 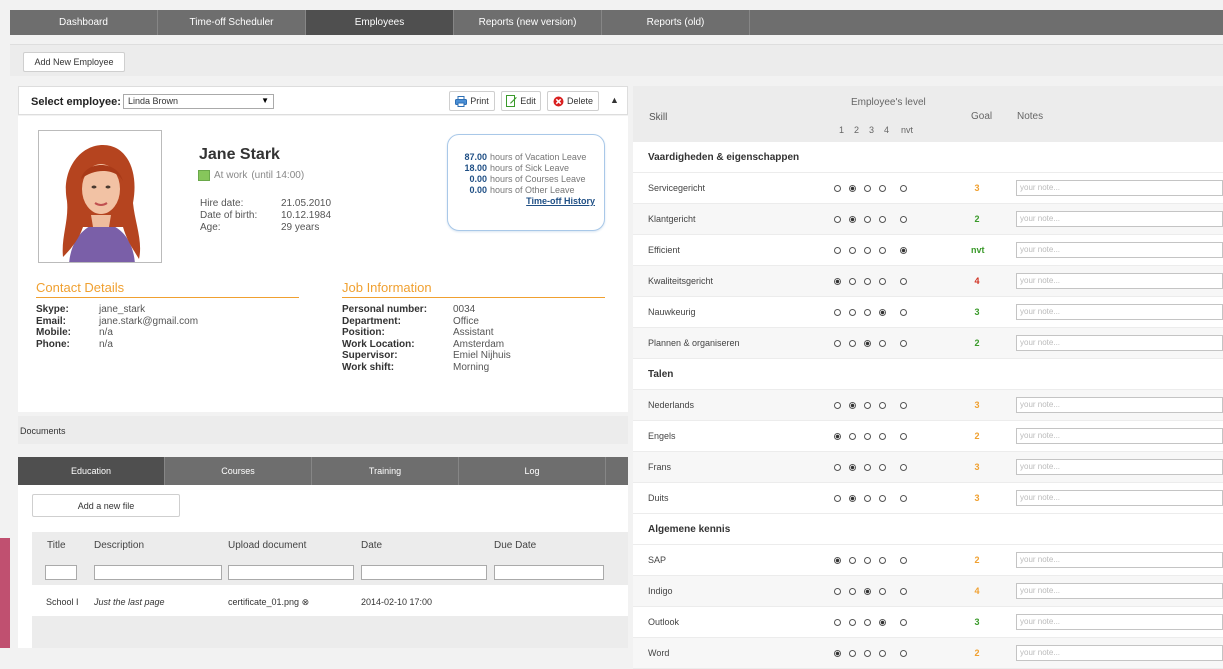 What do you see at coordinates (263, 602) in the screenshot?
I see `doc-upload-filename: certificate_01.png` at bounding box center [263, 602].